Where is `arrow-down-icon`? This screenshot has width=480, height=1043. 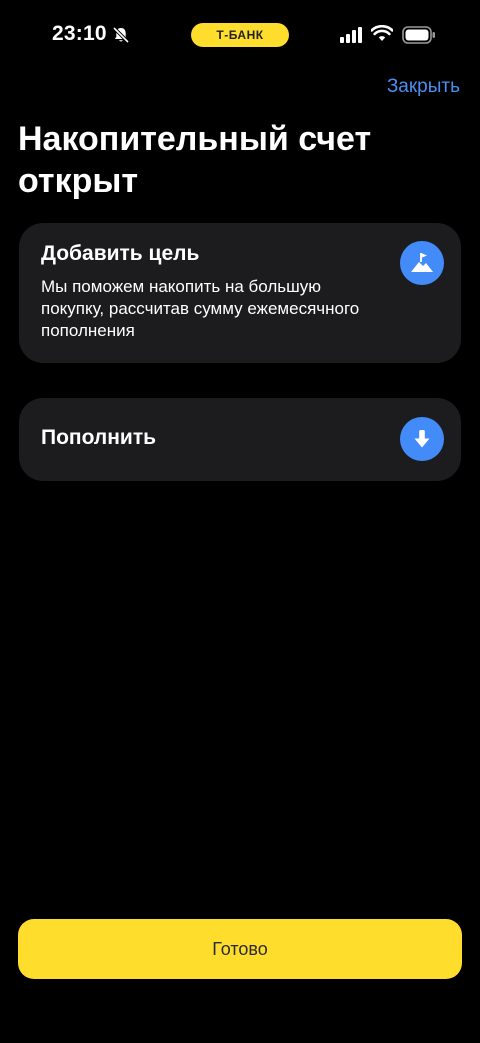
arrow-down-icon is located at coordinates (422, 439).